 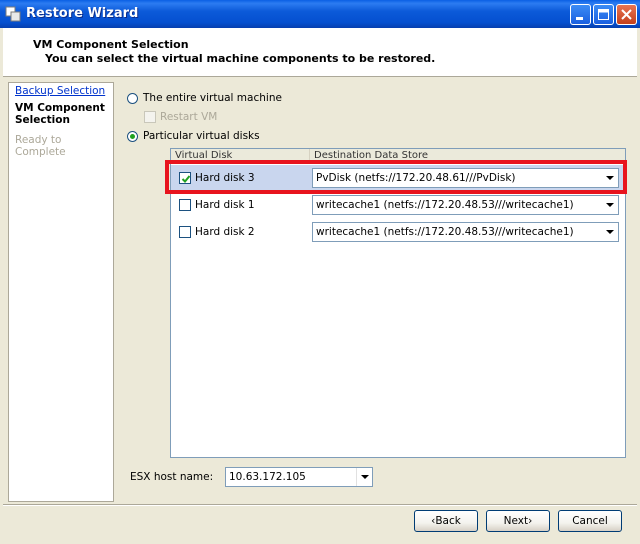 What do you see at coordinates (60, 91) in the screenshot?
I see `step-backup-selection: Backup Selection` at bounding box center [60, 91].